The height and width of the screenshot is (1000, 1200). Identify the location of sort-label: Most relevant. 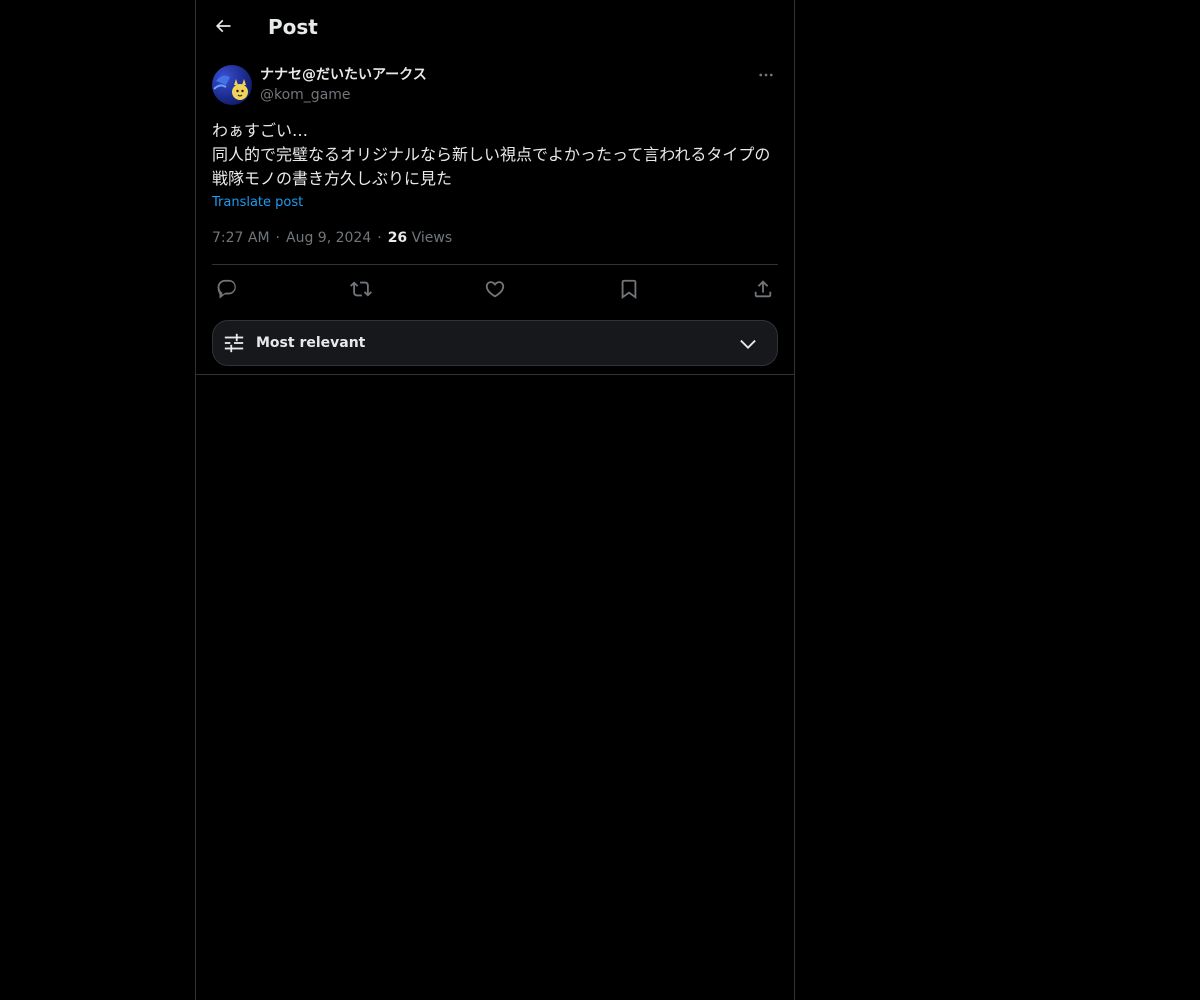
(311, 343).